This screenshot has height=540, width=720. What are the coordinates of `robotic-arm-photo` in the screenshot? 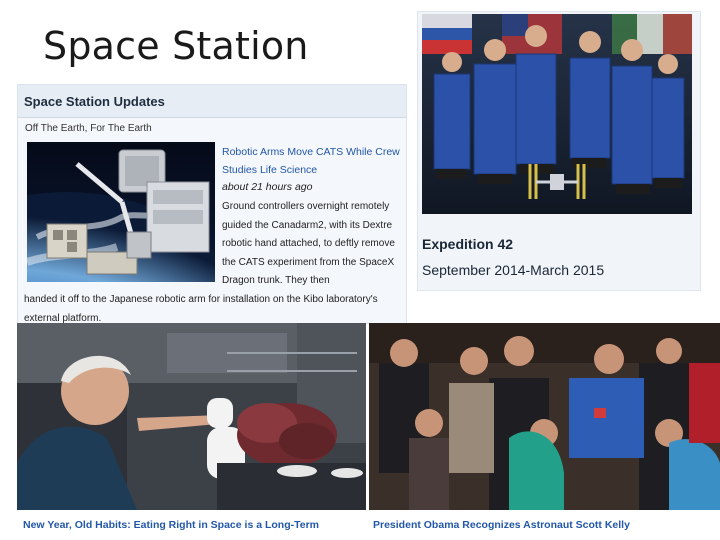 It's located at (121, 212).